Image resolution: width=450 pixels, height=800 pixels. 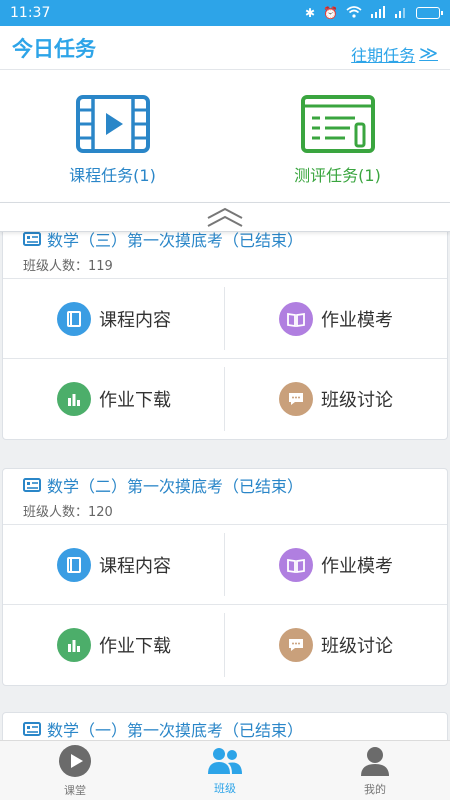 I want to click on class-card: 数学（一）第一次摸底考（已结束）, so click(x=225, y=726).